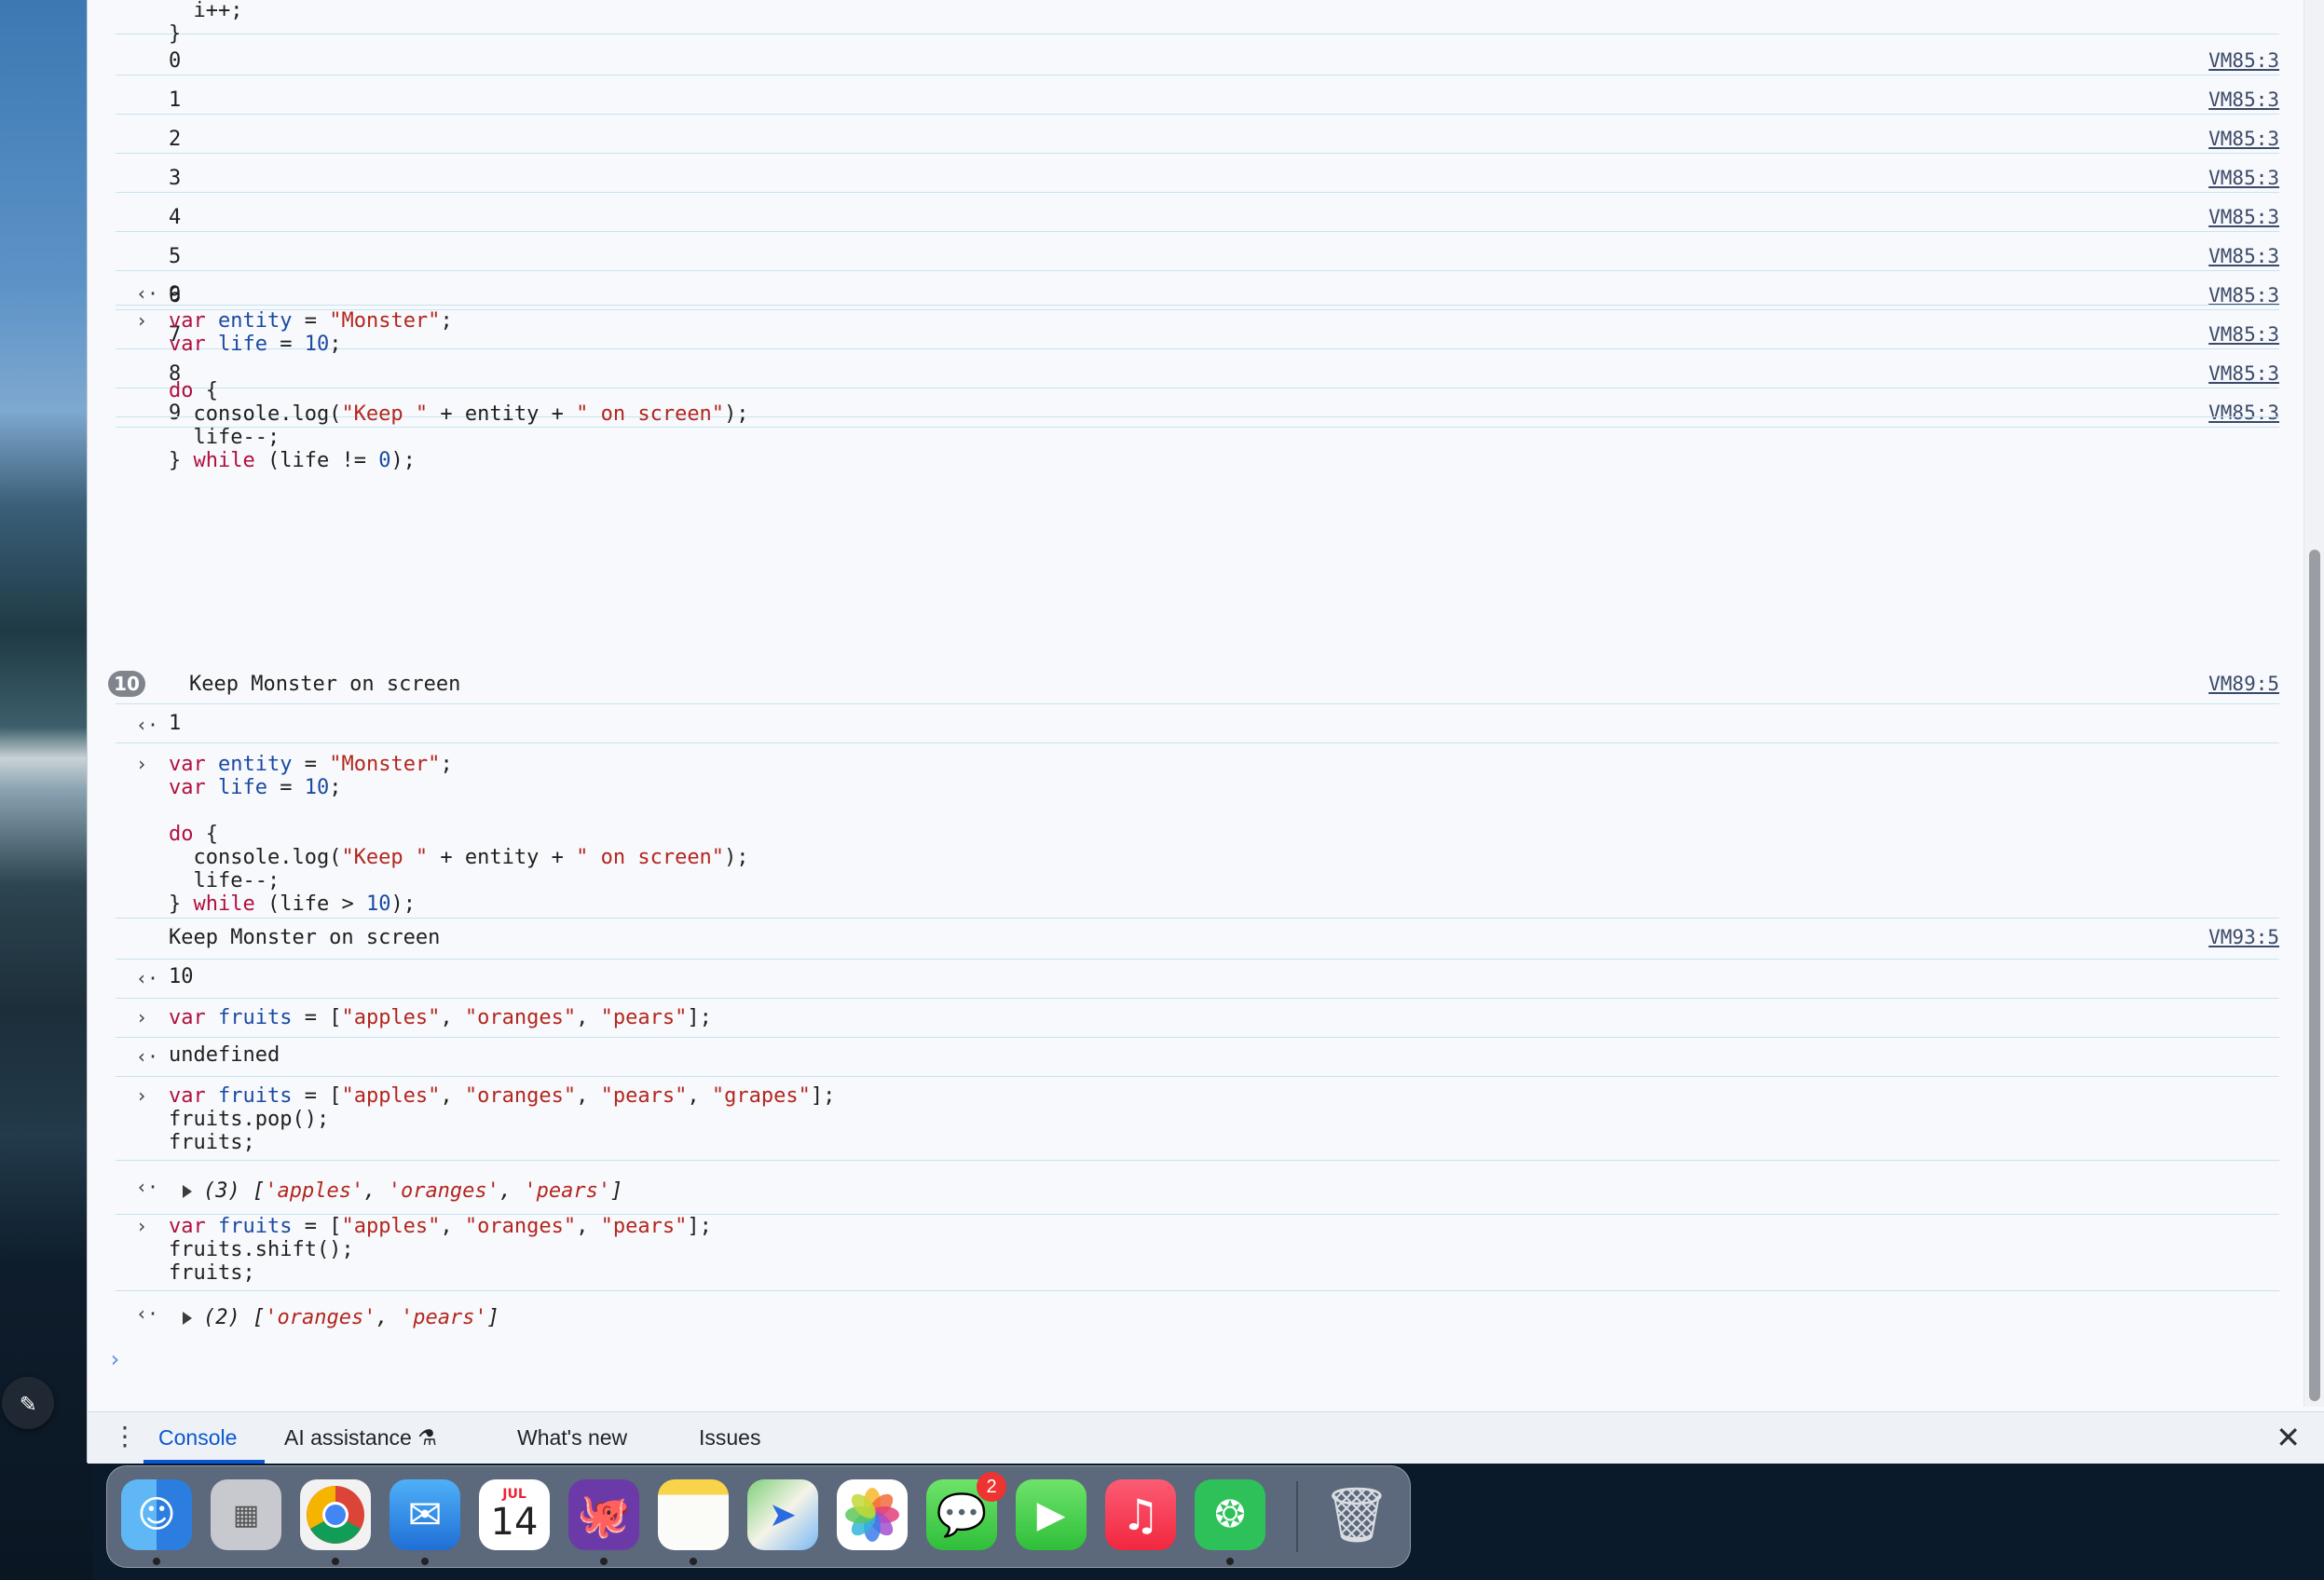 The width and height of the screenshot is (2324, 1580). What do you see at coordinates (242, 787) in the screenshot?
I see `code-token: life` at bounding box center [242, 787].